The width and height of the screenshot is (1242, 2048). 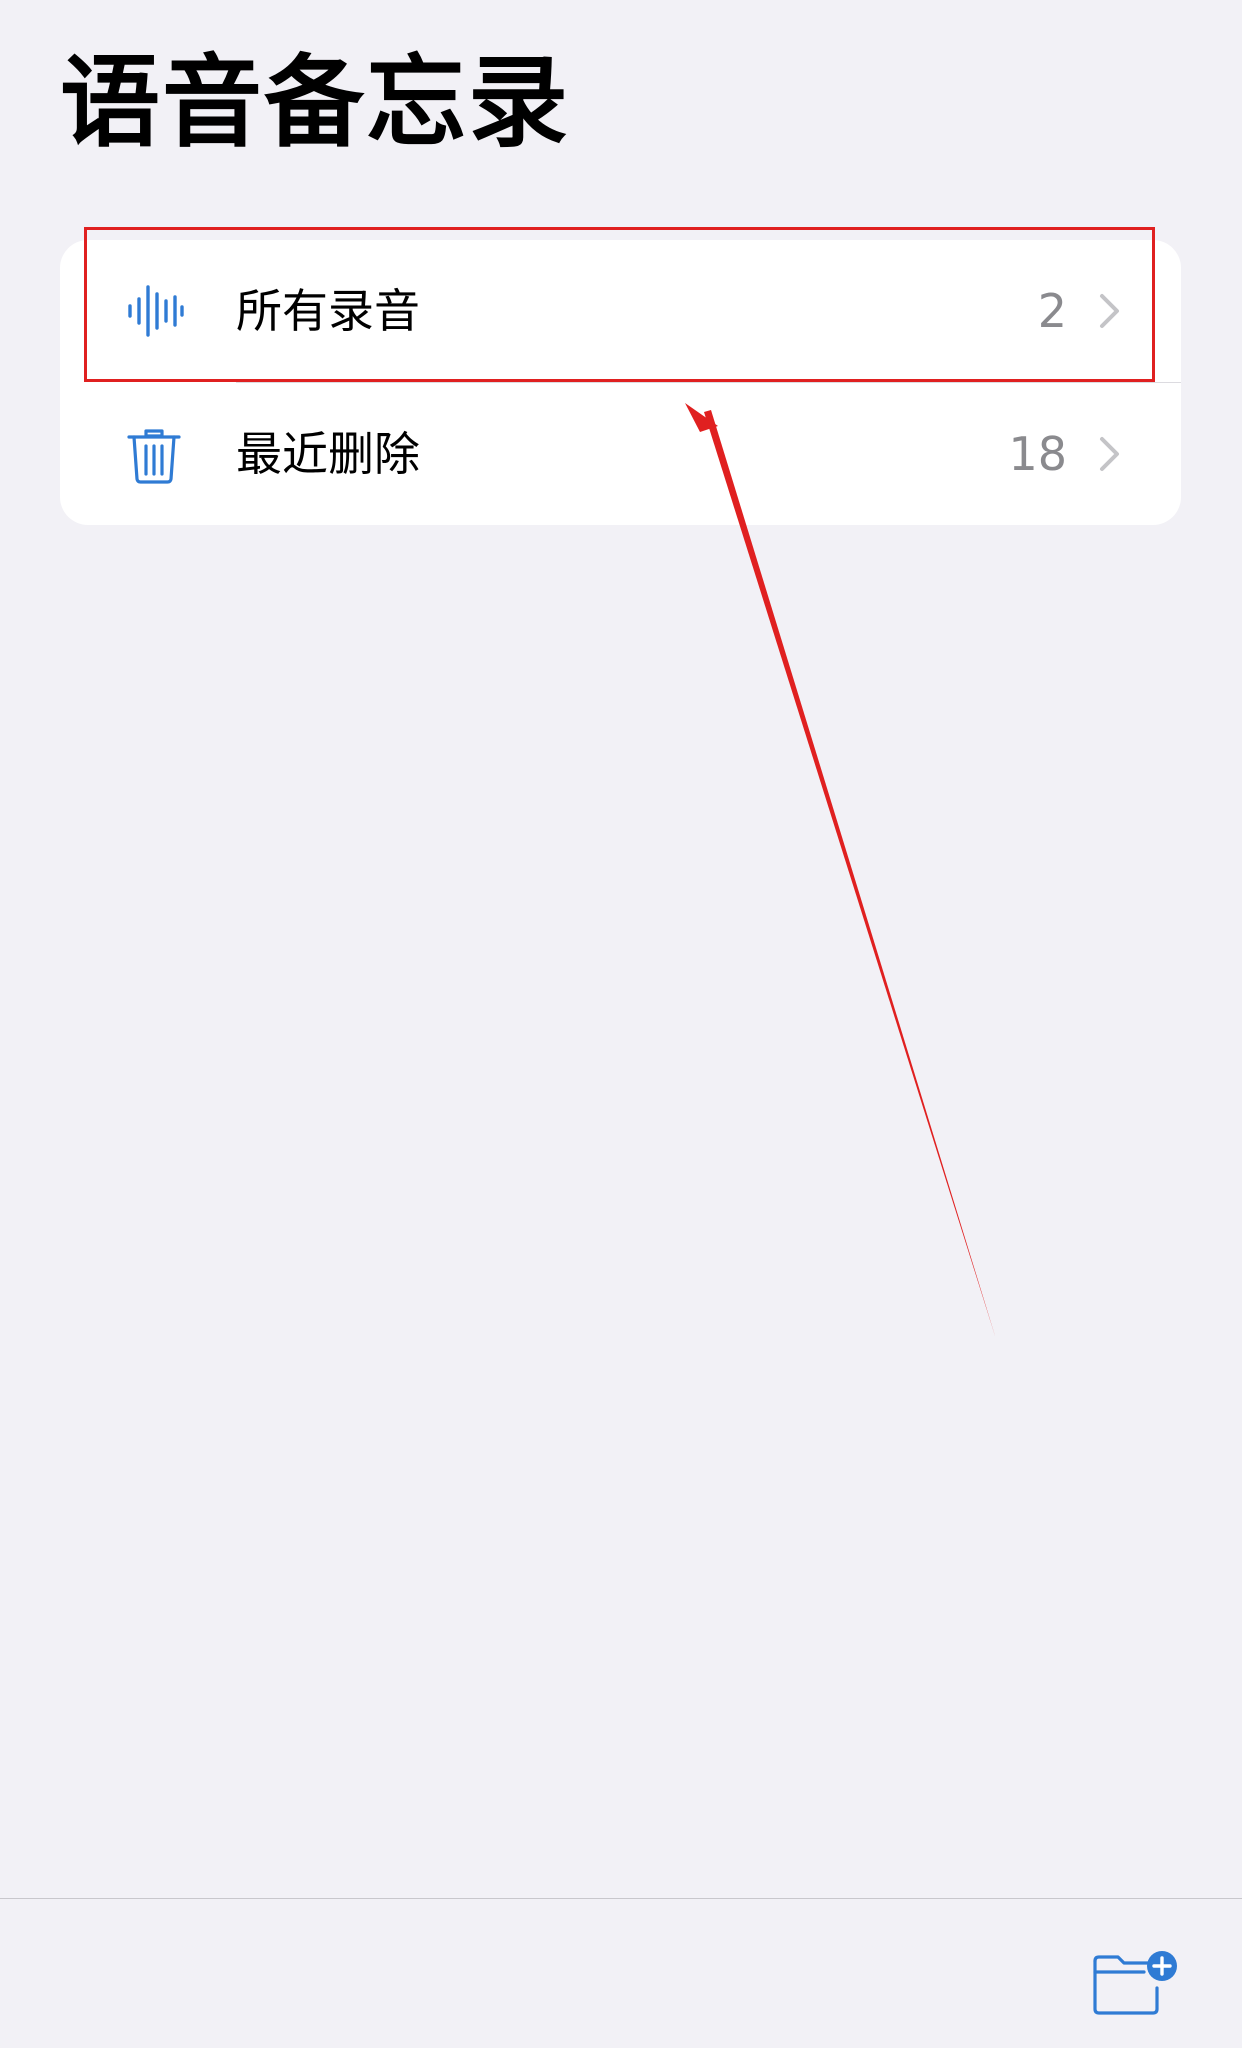 What do you see at coordinates (621, 1973) in the screenshot?
I see `bottom-toolbar` at bounding box center [621, 1973].